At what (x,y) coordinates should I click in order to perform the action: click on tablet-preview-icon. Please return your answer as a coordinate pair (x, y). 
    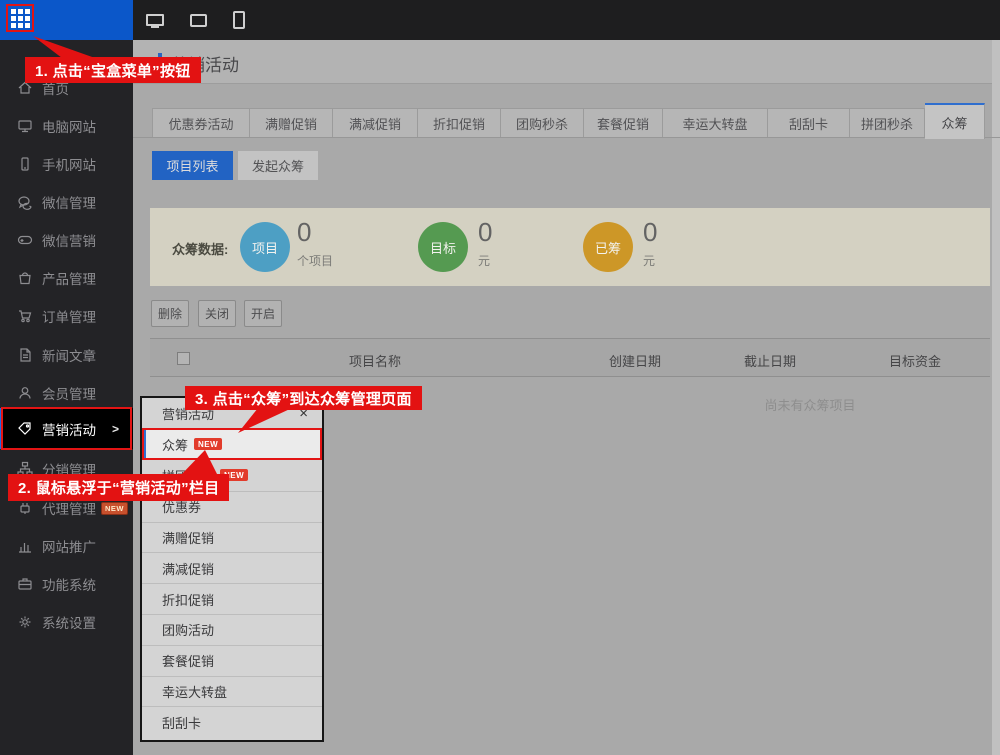
    Looking at the image, I should click on (198, 20).